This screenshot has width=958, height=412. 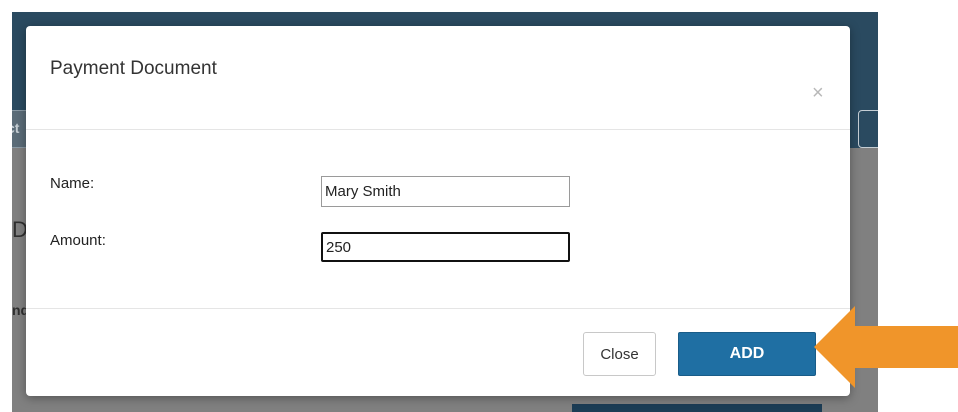 I want to click on close-icon: ×, so click(x=818, y=93).